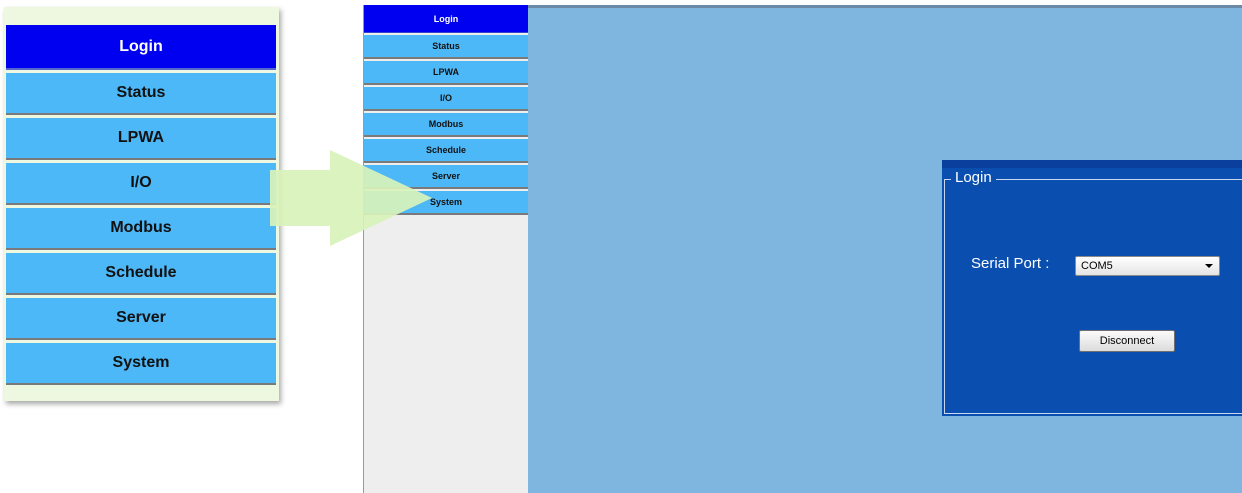 Image resolution: width=1242 pixels, height=493 pixels. I want to click on login-legend: Login, so click(973, 178).